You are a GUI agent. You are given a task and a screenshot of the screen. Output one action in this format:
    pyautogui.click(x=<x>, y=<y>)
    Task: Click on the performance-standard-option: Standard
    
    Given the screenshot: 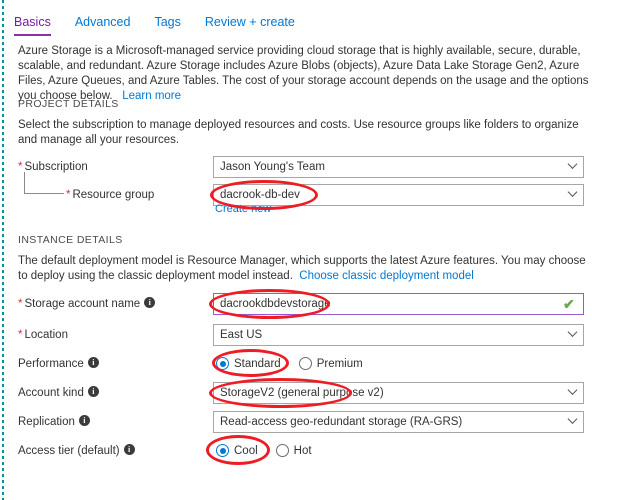 What is the action you would take?
    pyautogui.click(x=248, y=363)
    